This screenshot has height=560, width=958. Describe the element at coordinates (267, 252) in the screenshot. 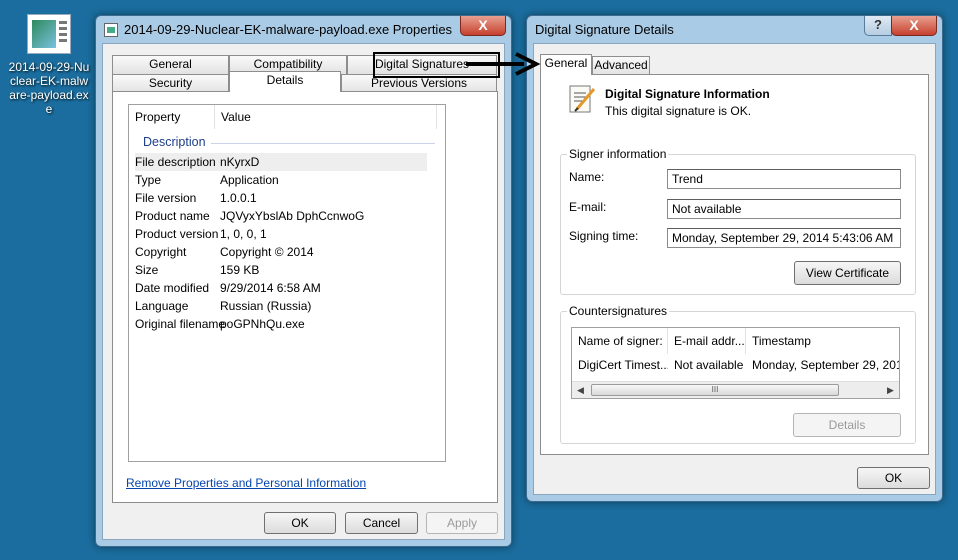

I see `row-value: Copyright © 2014` at that location.